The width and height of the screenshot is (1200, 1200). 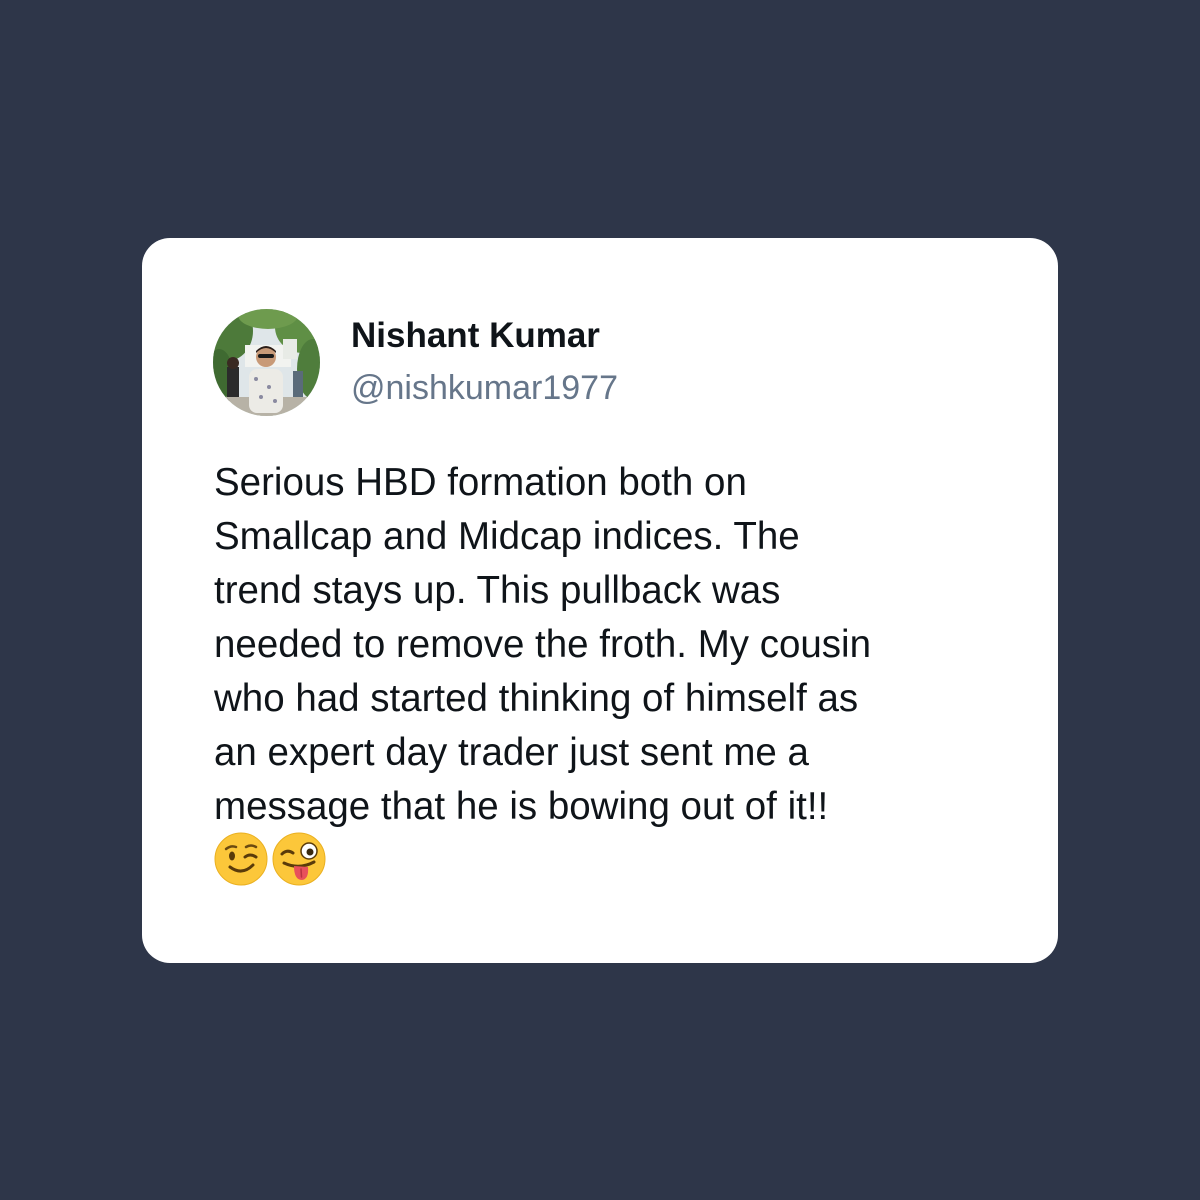 What do you see at coordinates (507, 536) in the screenshot?
I see `tweet-text-line: Smallcap and Midcap indices. The` at bounding box center [507, 536].